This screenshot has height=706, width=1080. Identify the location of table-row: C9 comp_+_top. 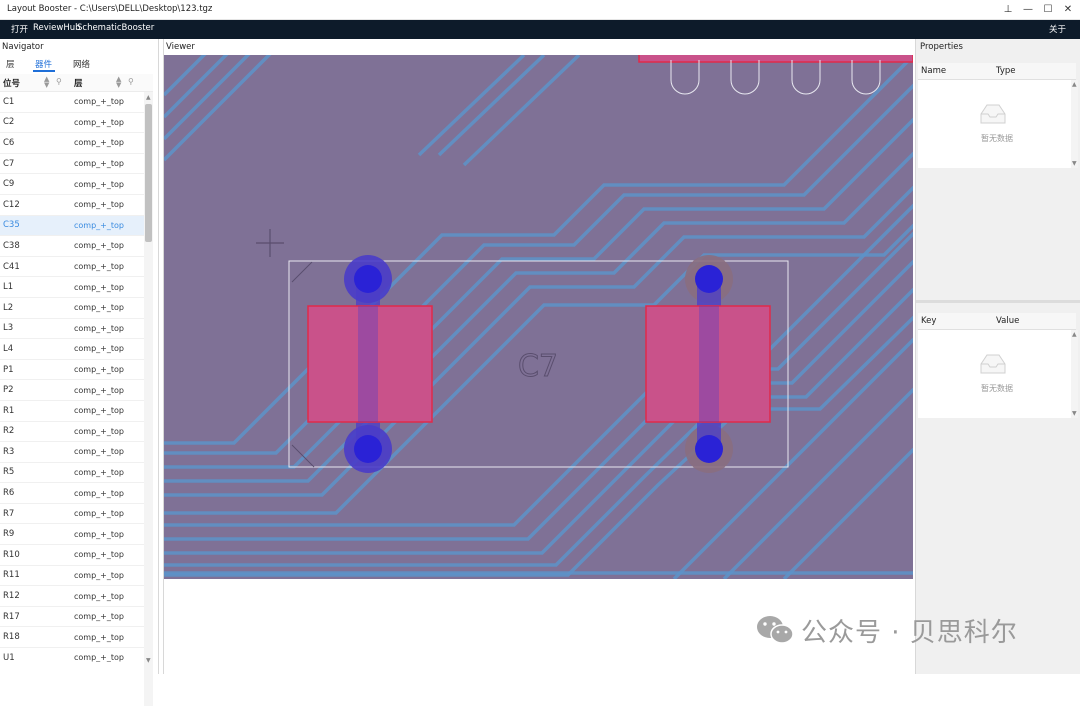
(72, 184).